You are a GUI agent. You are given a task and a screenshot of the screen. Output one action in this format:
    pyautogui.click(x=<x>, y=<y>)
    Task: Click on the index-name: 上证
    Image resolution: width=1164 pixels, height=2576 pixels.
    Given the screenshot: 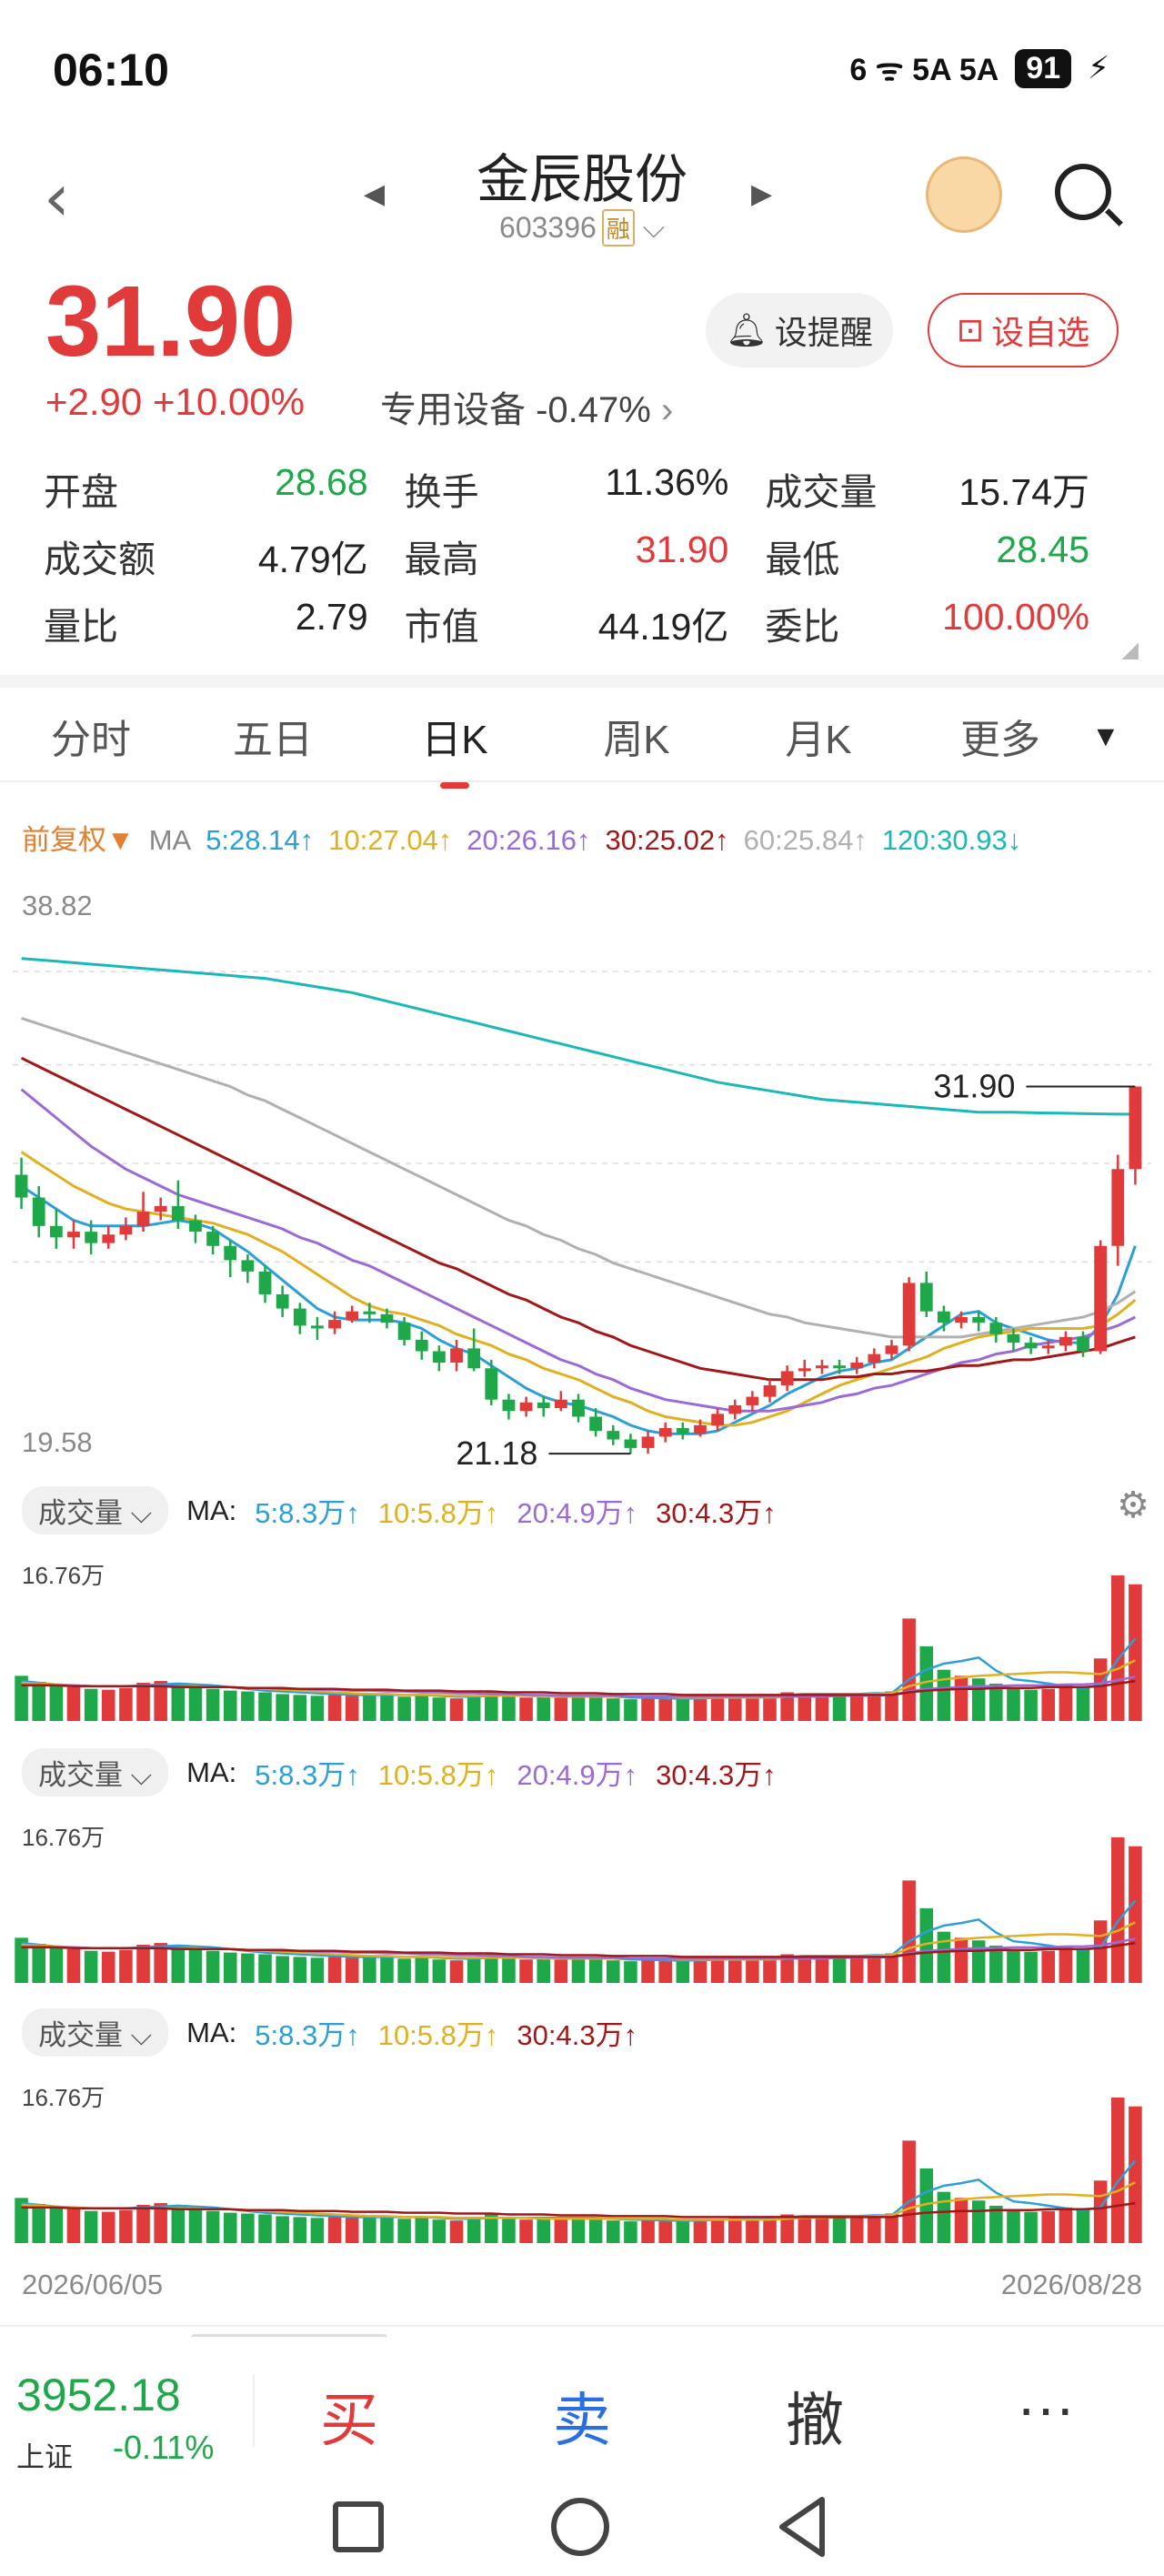 What is the action you would take?
    pyautogui.click(x=45, y=2457)
    